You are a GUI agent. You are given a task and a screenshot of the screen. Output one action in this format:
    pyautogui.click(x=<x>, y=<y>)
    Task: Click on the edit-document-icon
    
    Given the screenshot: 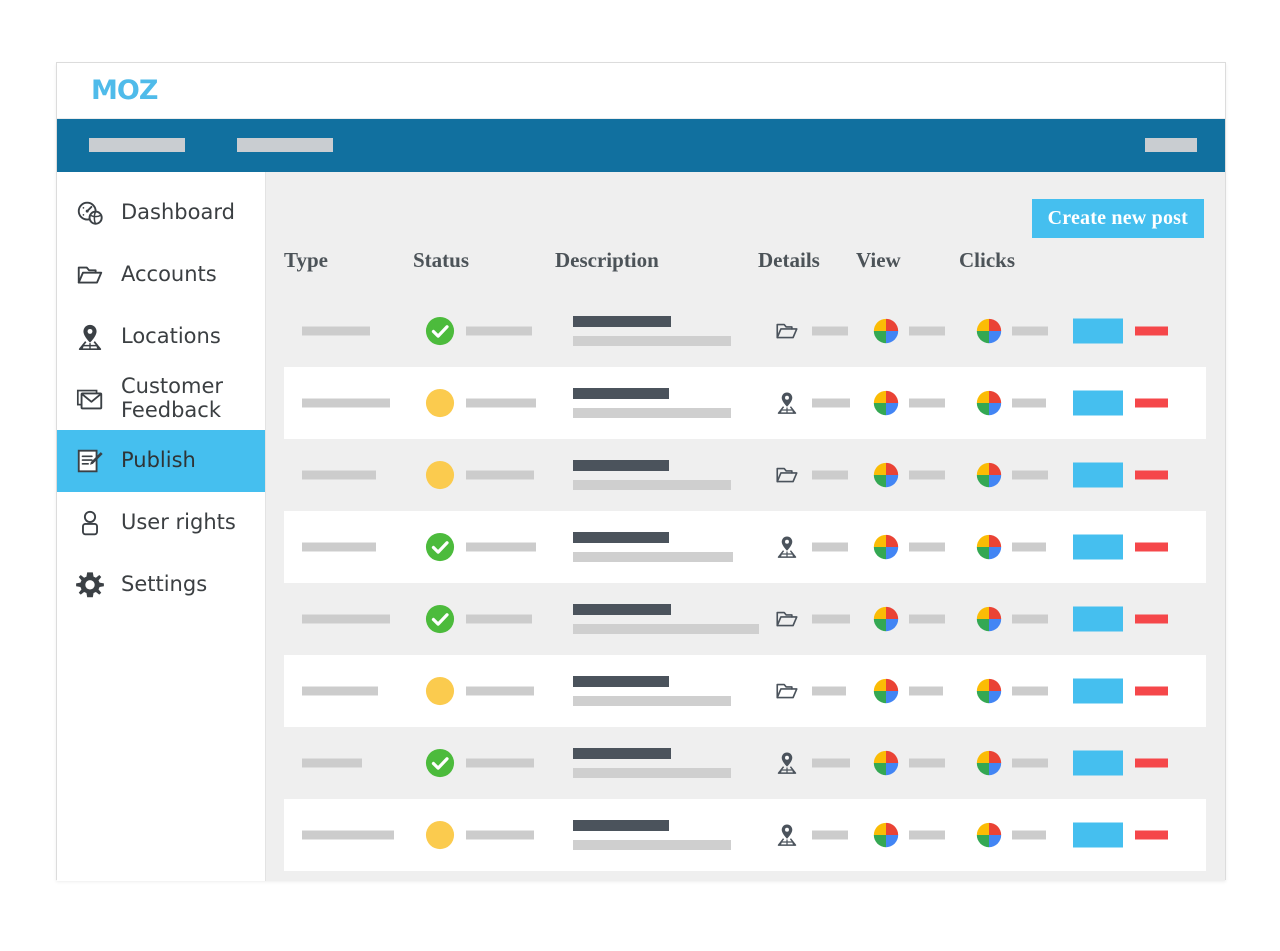 What is the action you would take?
    pyautogui.click(x=90, y=461)
    